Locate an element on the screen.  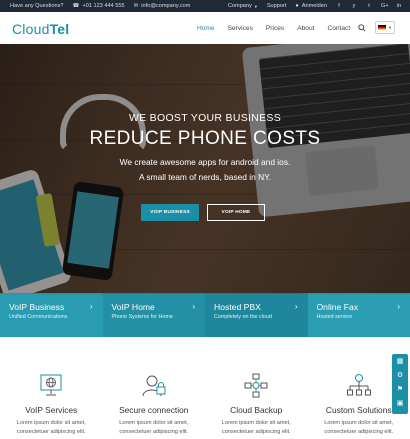
layout-icon: ▦ is located at coordinates (400, 362).